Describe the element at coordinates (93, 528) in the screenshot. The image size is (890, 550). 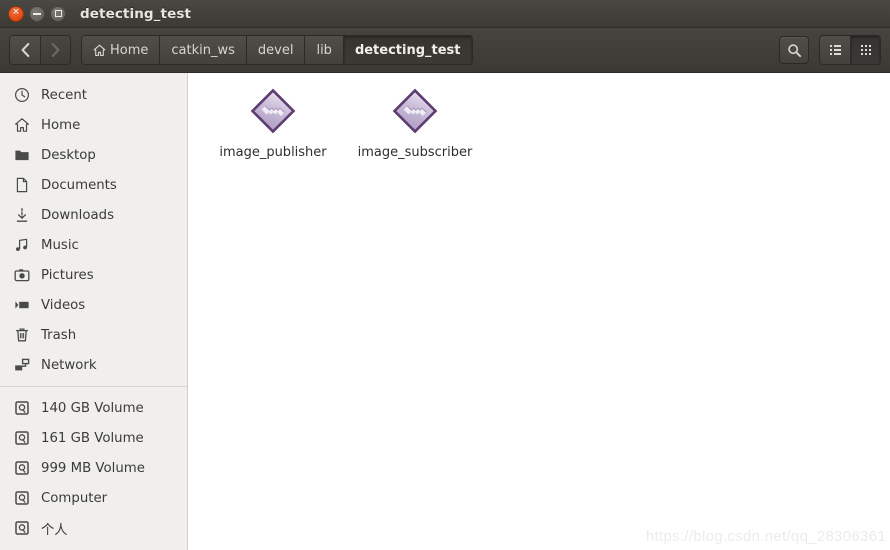
I see `sidebar-item-volume-geren: 个人` at that location.